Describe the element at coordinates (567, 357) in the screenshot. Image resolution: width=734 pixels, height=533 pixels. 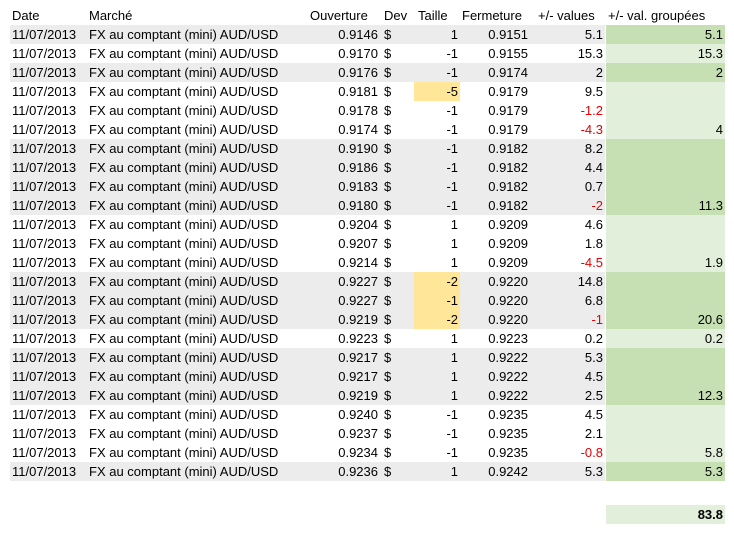
I see `cell-value: 5.3` at that location.